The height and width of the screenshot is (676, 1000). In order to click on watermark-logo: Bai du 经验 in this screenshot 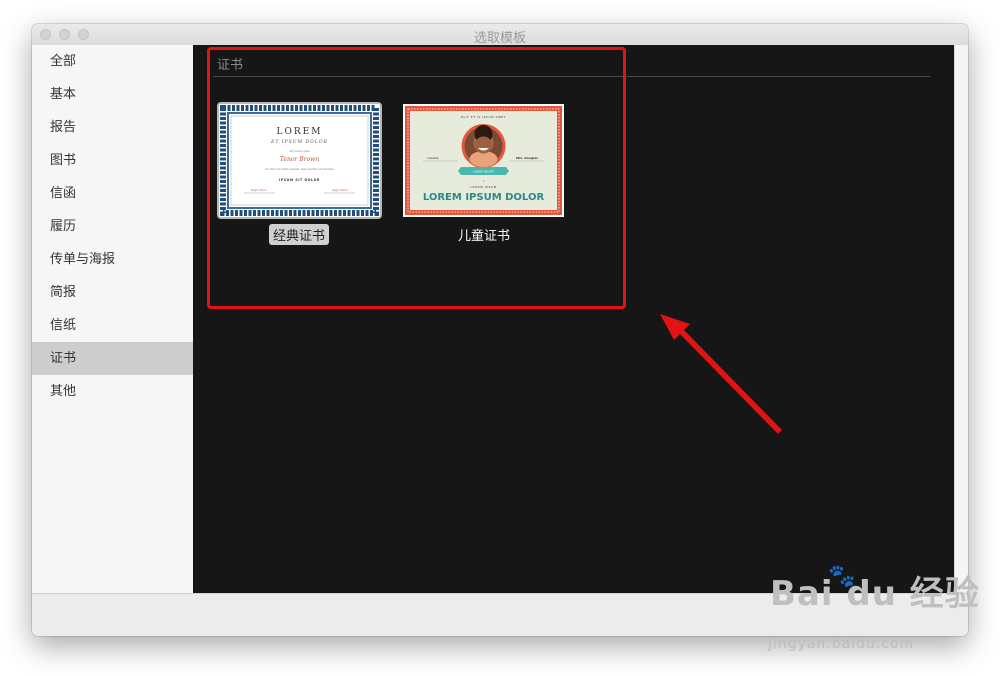, I will do `click(875, 594)`.